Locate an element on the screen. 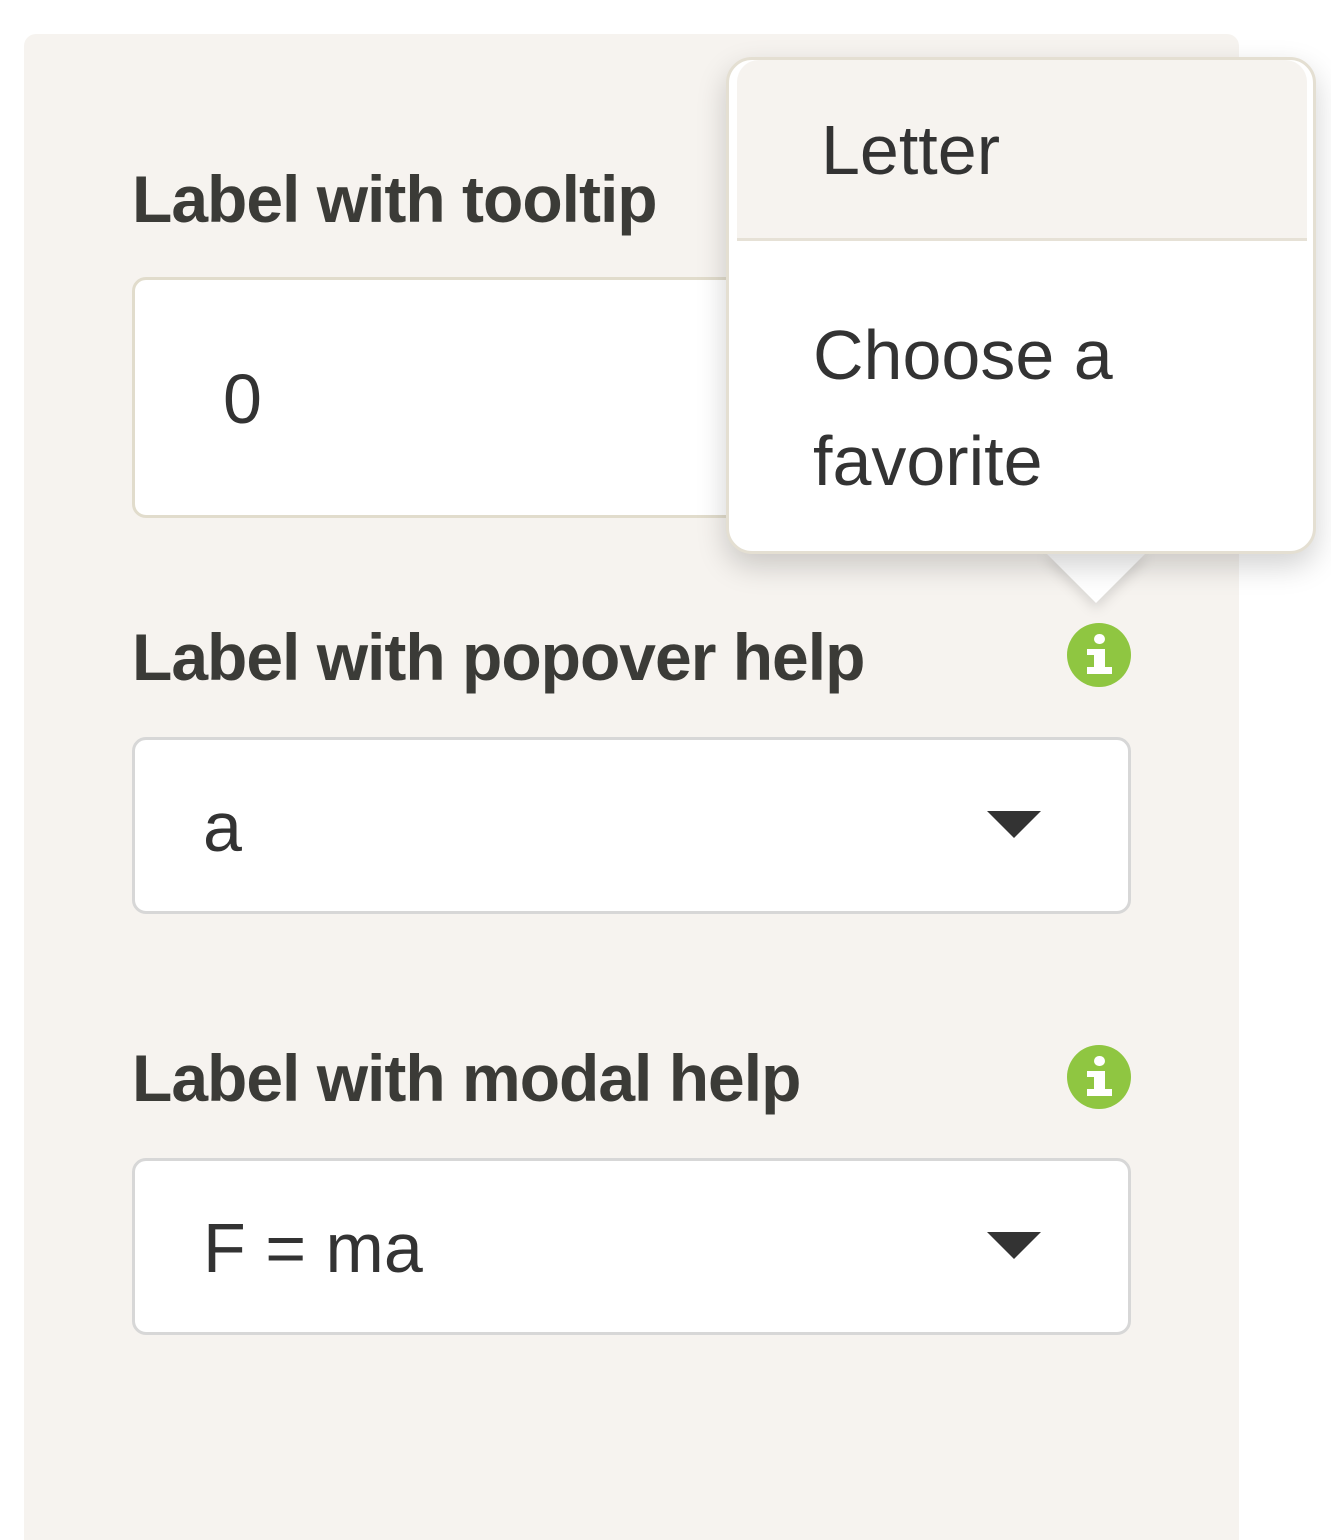 The image size is (1331, 1540). popover-select-value: a is located at coordinates (222, 827).